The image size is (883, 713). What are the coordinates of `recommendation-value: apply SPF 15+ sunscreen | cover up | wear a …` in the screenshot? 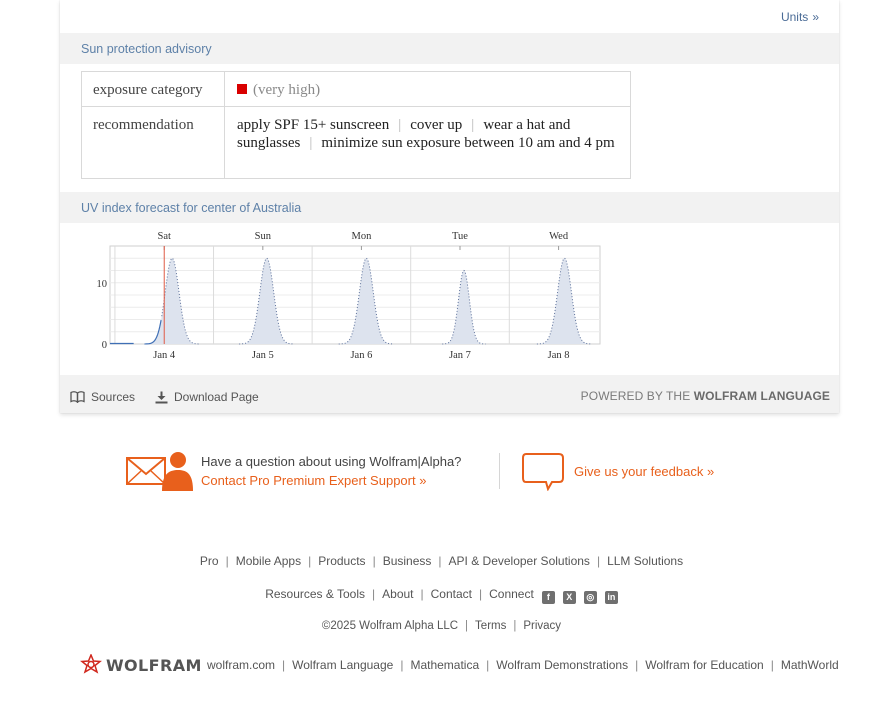 It's located at (427, 142).